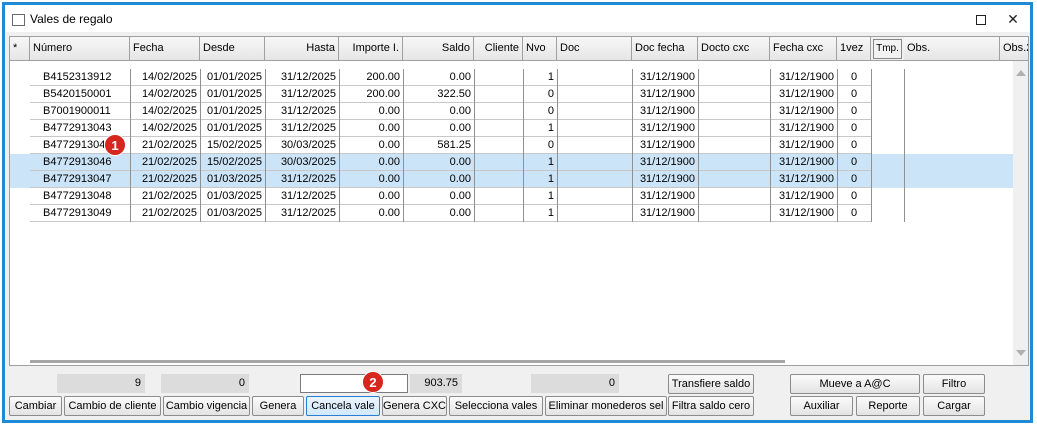 The width and height of the screenshot is (1037, 427). I want to click on genera-cxc-button: Genera CXC, so click(414, 406).